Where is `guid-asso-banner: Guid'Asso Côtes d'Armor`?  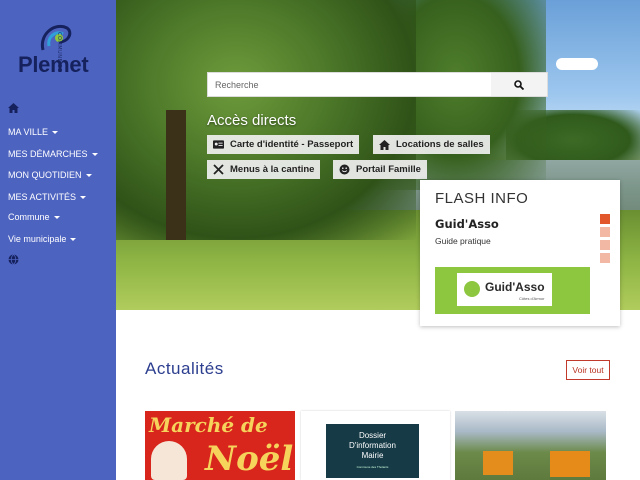
guid-asso-banner: Guid'Asso Côtes d'Armor is located at coordinates (512, 290).